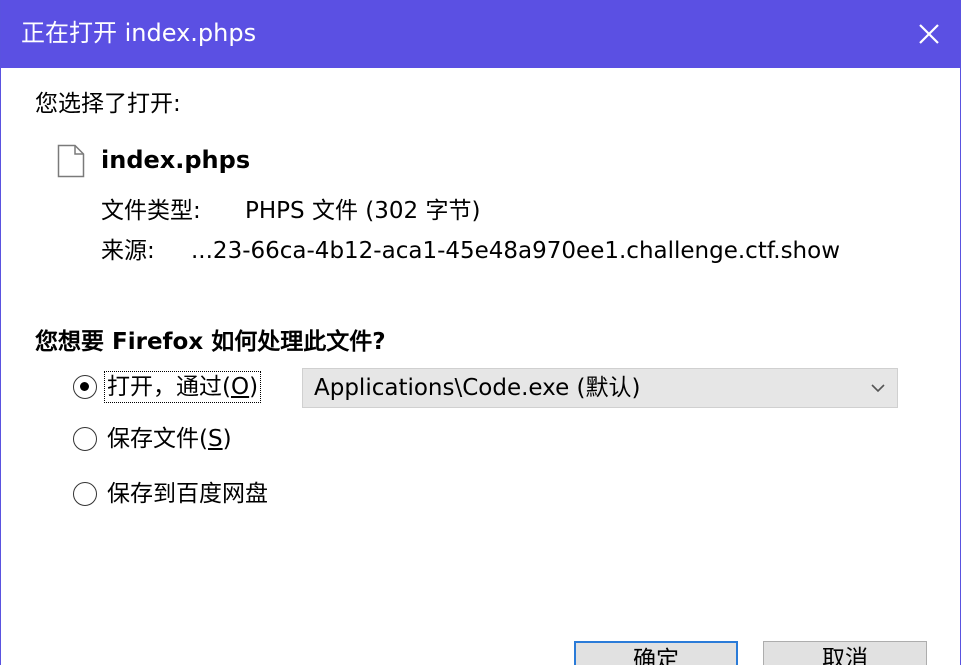 The height and width of the screenshot is (665, 961). What do you see at coordinates (169, 439) in the screenshot?
I see `radio-save-file-label: 保存文件(S)` at bounding box center [169, 439].